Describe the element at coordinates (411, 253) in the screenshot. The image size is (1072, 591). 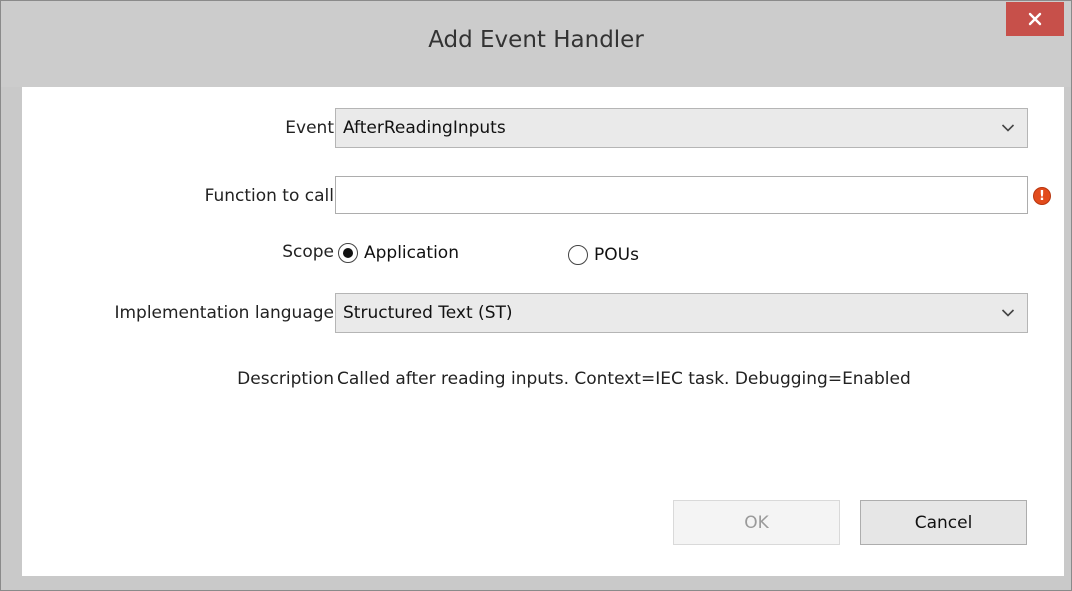
I see `radio-label-application: Application` at that location.